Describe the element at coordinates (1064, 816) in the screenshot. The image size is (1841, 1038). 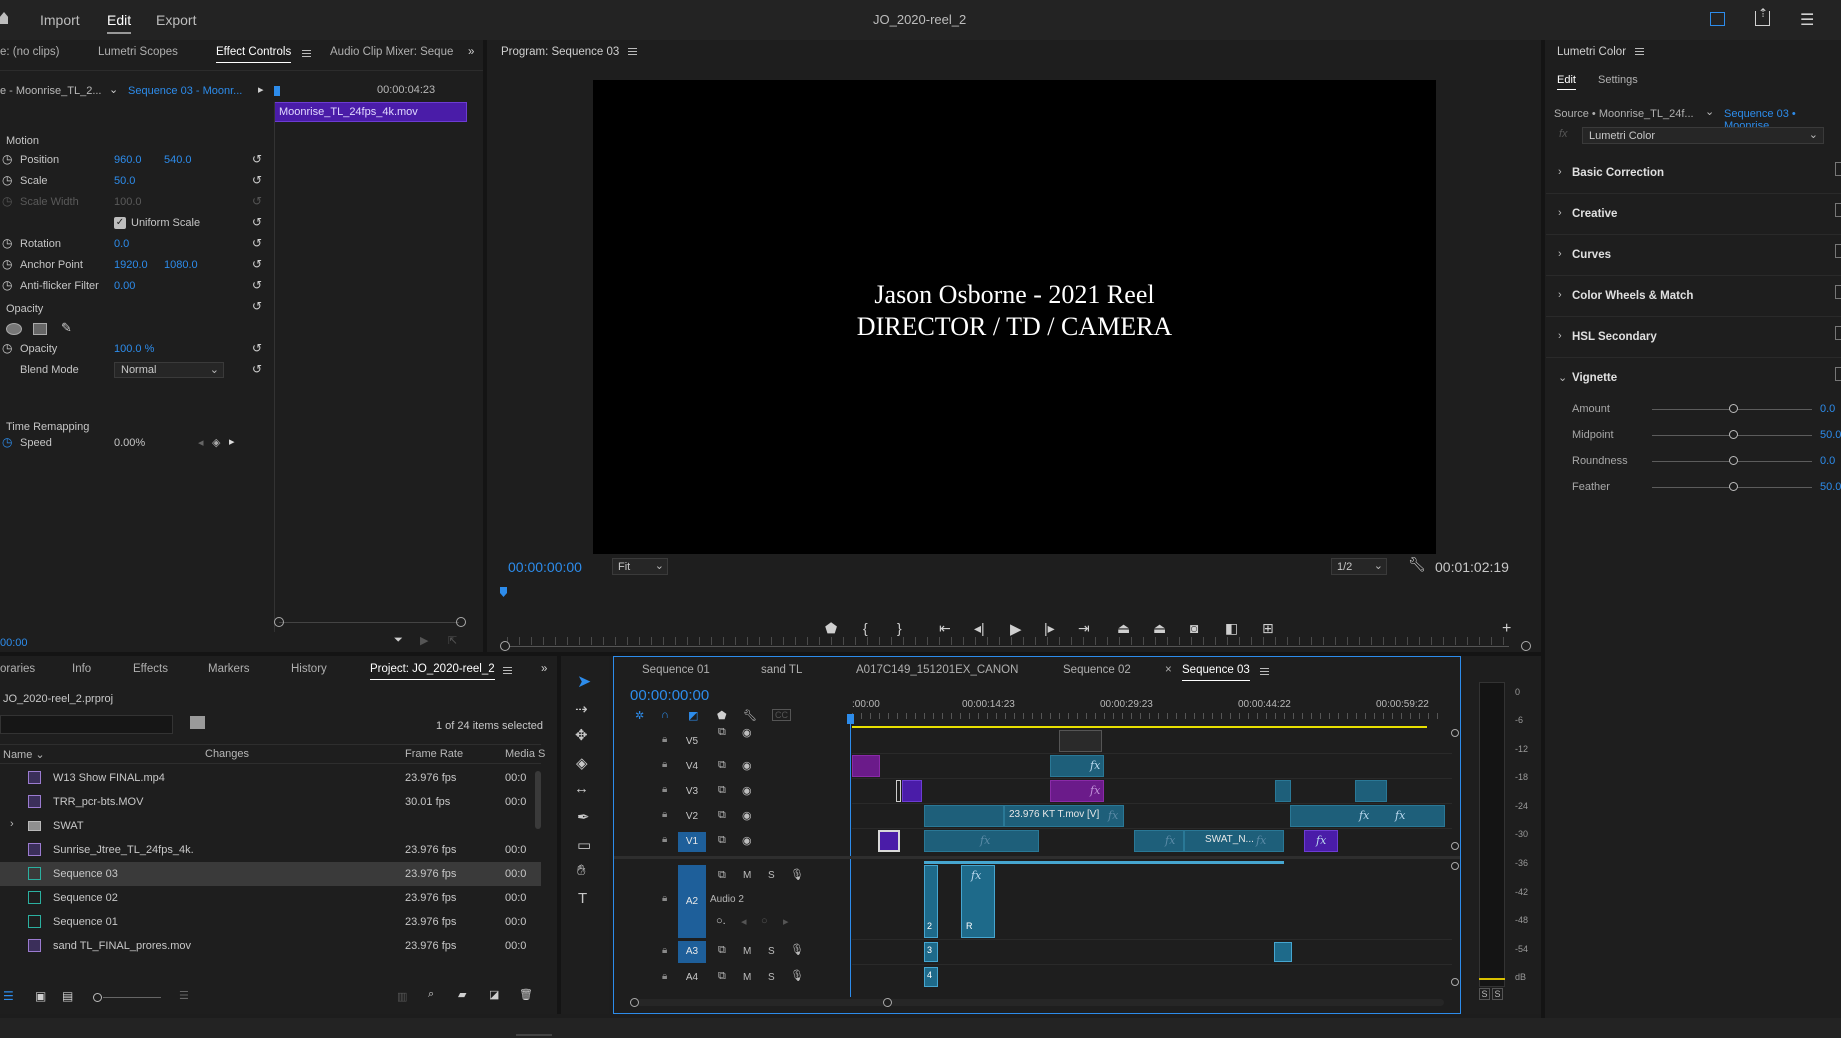
I see `timeline-clip: 23.976 KT T.mov [V]` at that location.